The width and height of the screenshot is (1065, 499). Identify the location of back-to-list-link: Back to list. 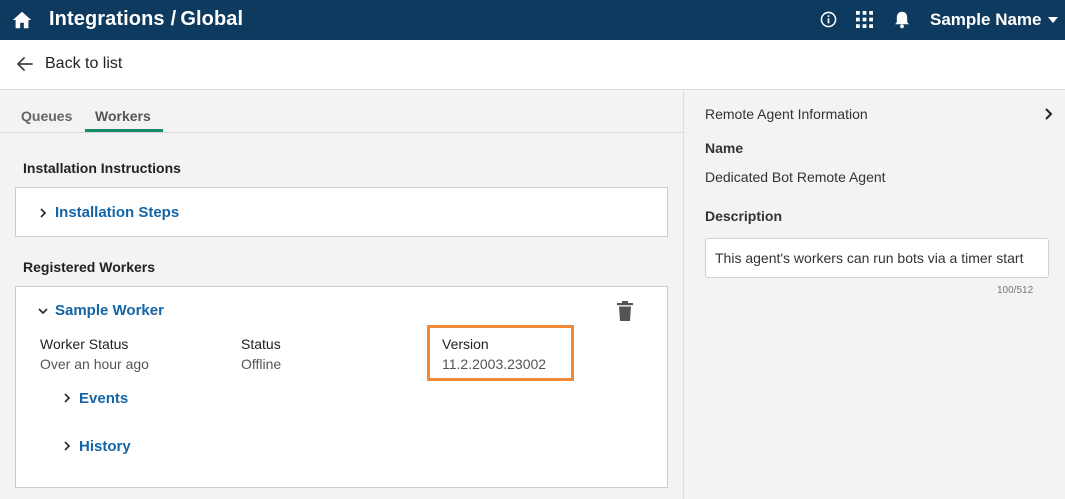
(68, 64).